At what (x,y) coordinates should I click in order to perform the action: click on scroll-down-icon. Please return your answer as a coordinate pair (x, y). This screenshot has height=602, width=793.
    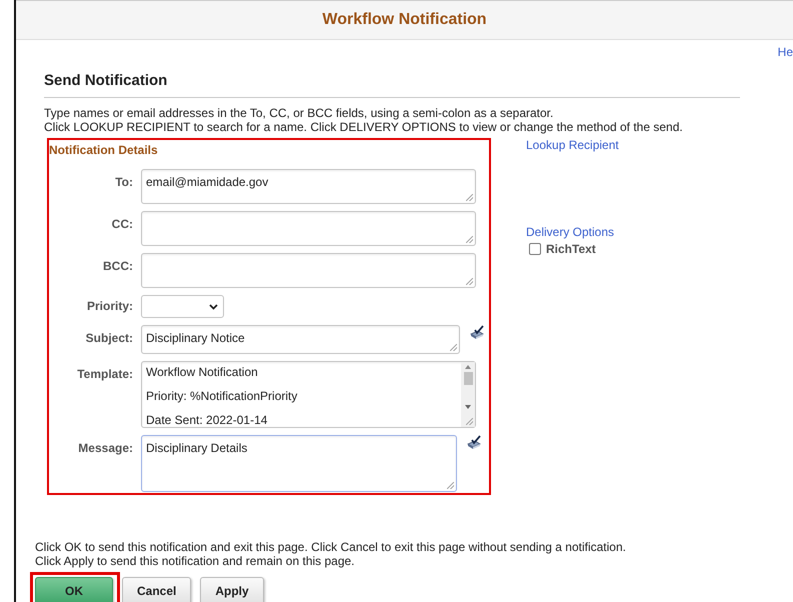
    Looking at the image, I should click on (468, 407).